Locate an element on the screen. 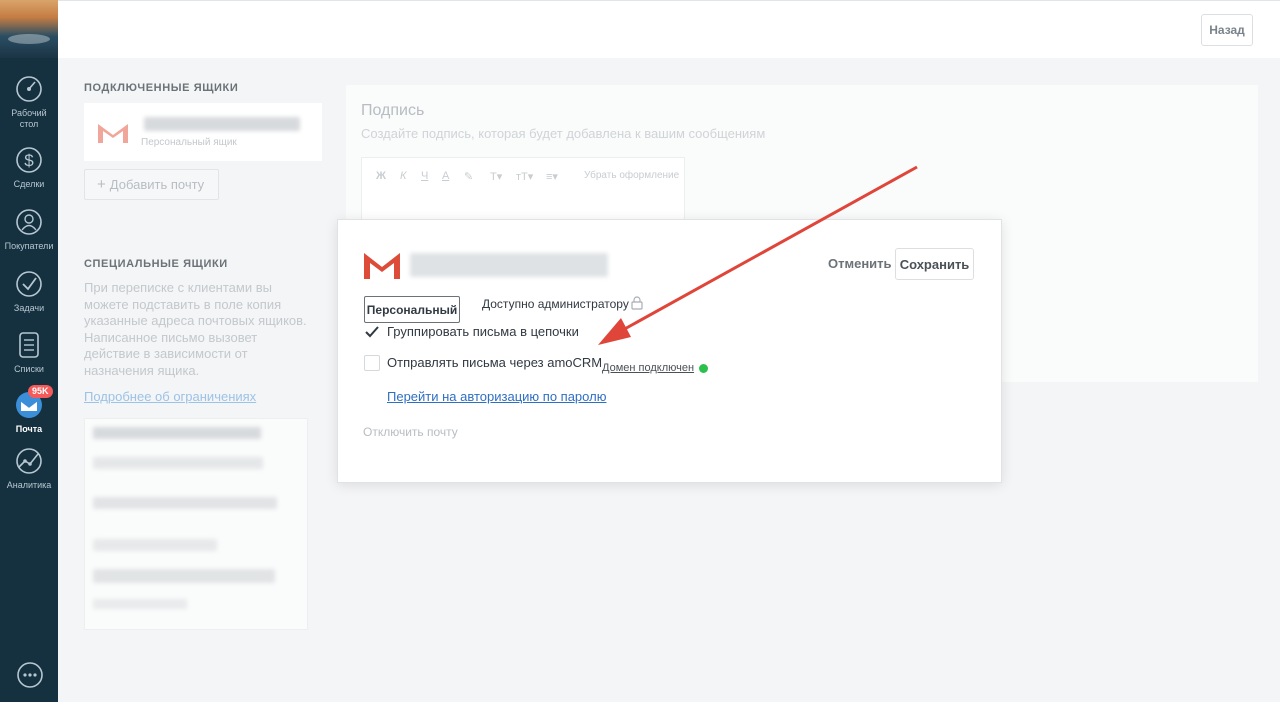 Image resolution: width=1280 pixels, height=702 pixels. customers-icon is located at coordinates (29, 222).